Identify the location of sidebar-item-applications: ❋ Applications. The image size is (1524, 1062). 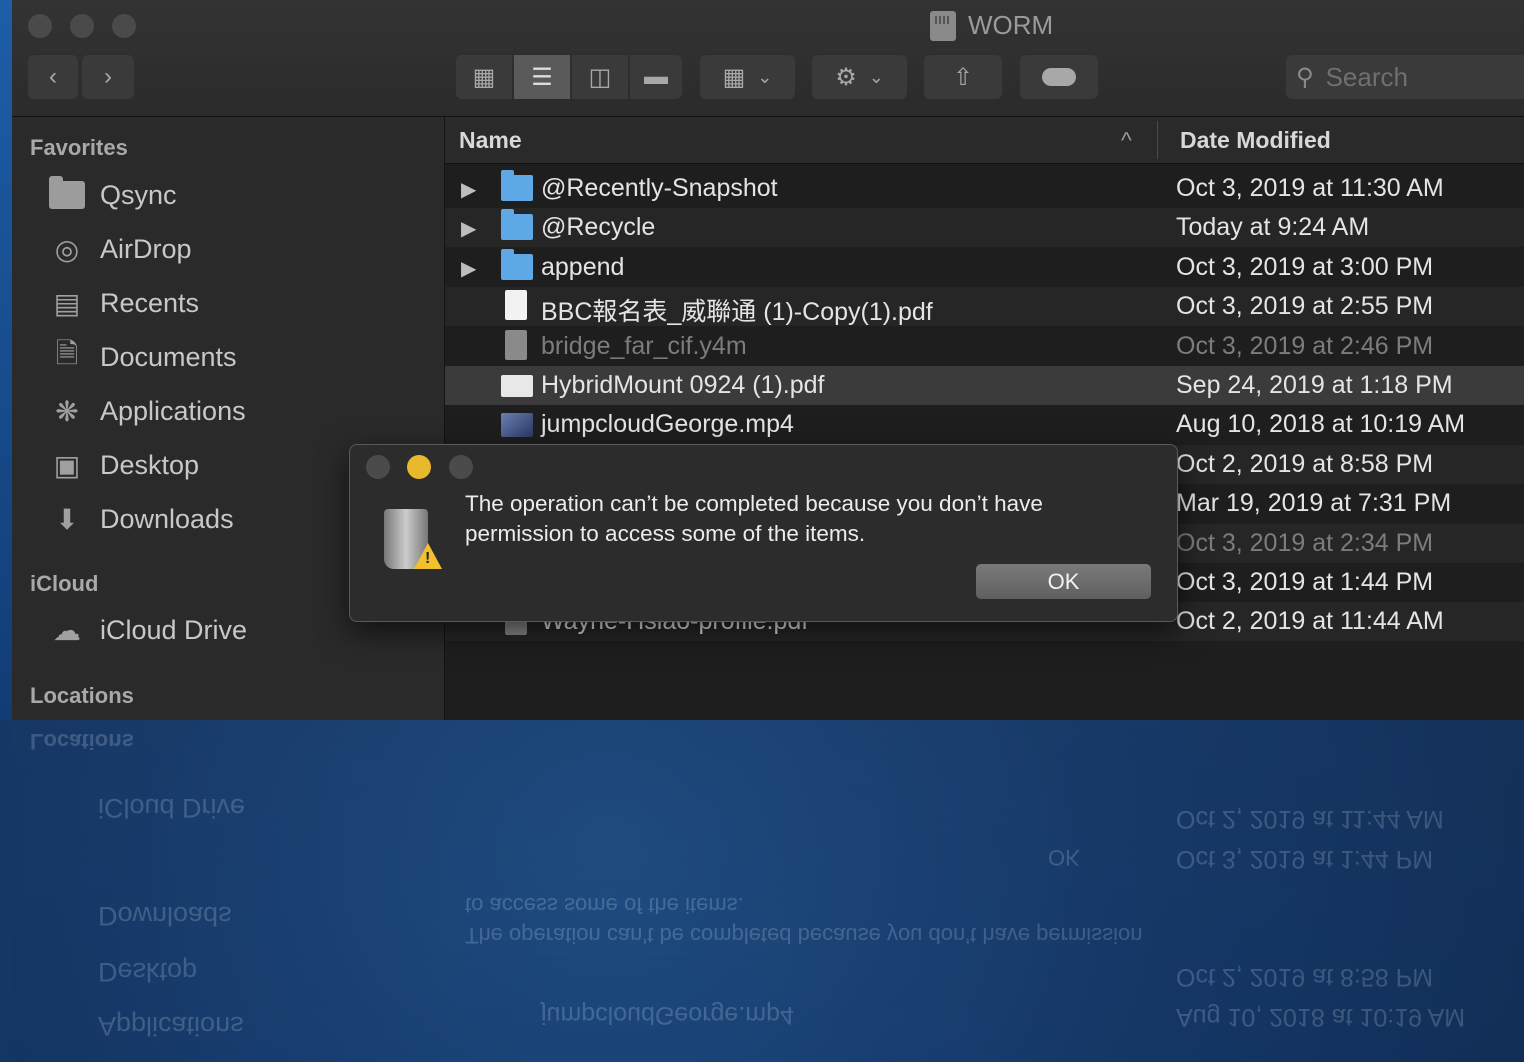
(146, 411).